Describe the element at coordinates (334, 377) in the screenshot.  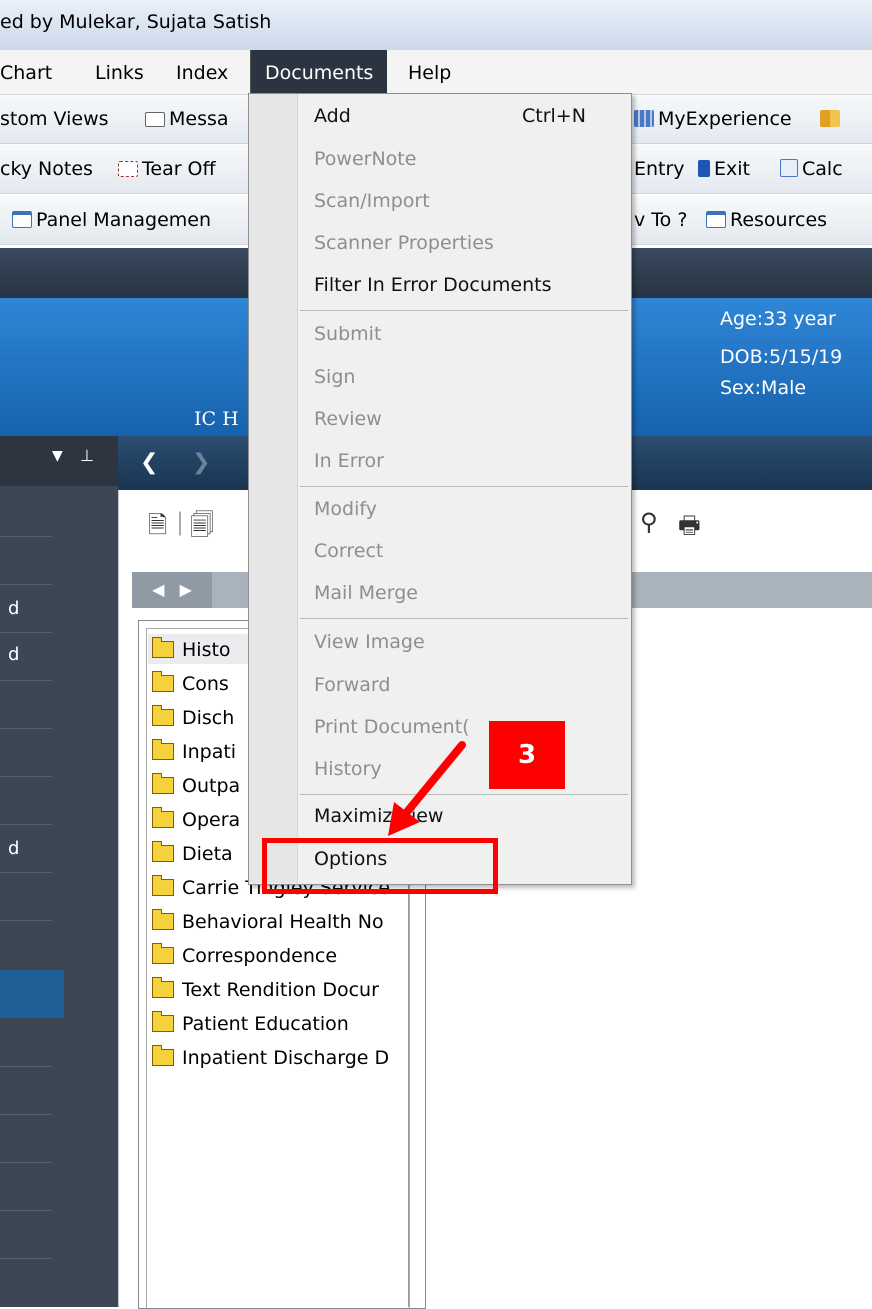
I see `menu-item-sign: Sign` at that location.